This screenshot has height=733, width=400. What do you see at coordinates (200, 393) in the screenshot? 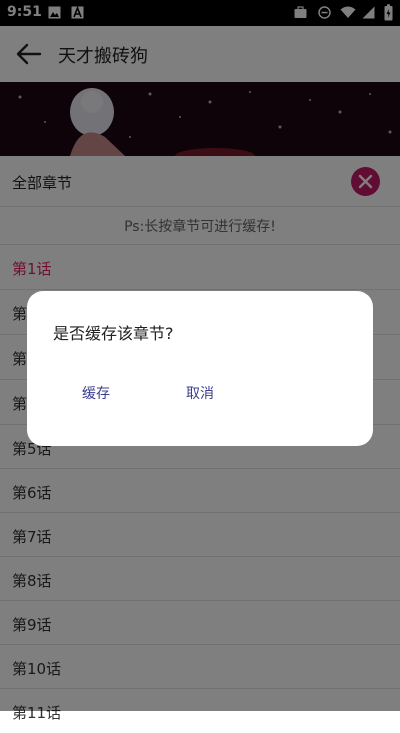
I see `cancel-button: 取消` at bounding box center [200, 393].